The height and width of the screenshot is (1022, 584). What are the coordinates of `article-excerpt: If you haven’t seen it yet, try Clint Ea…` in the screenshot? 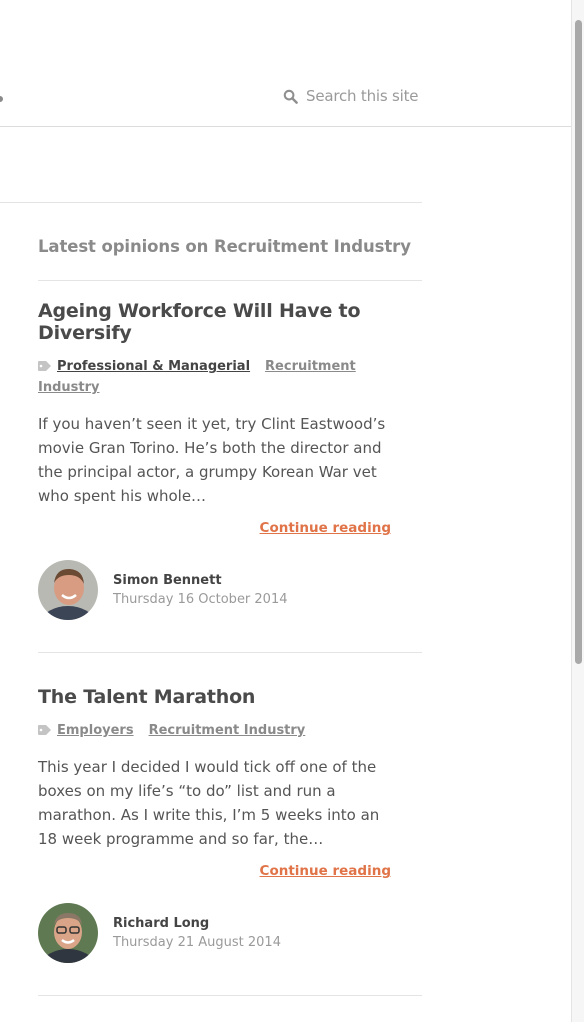 It's located at (212, 460).